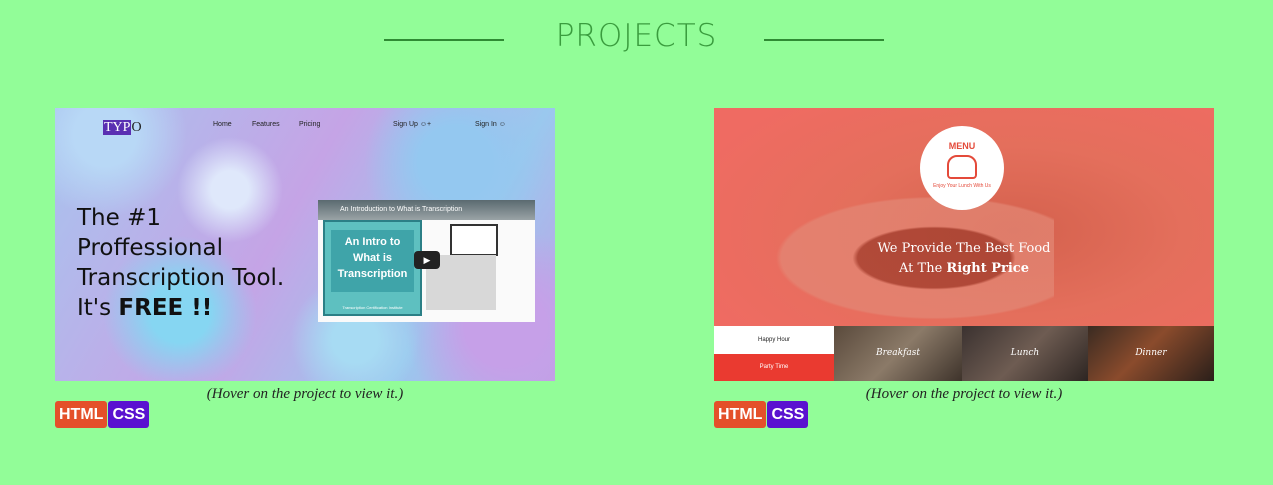  I want to click on typo-nav-home: Home, so click(222, 124).